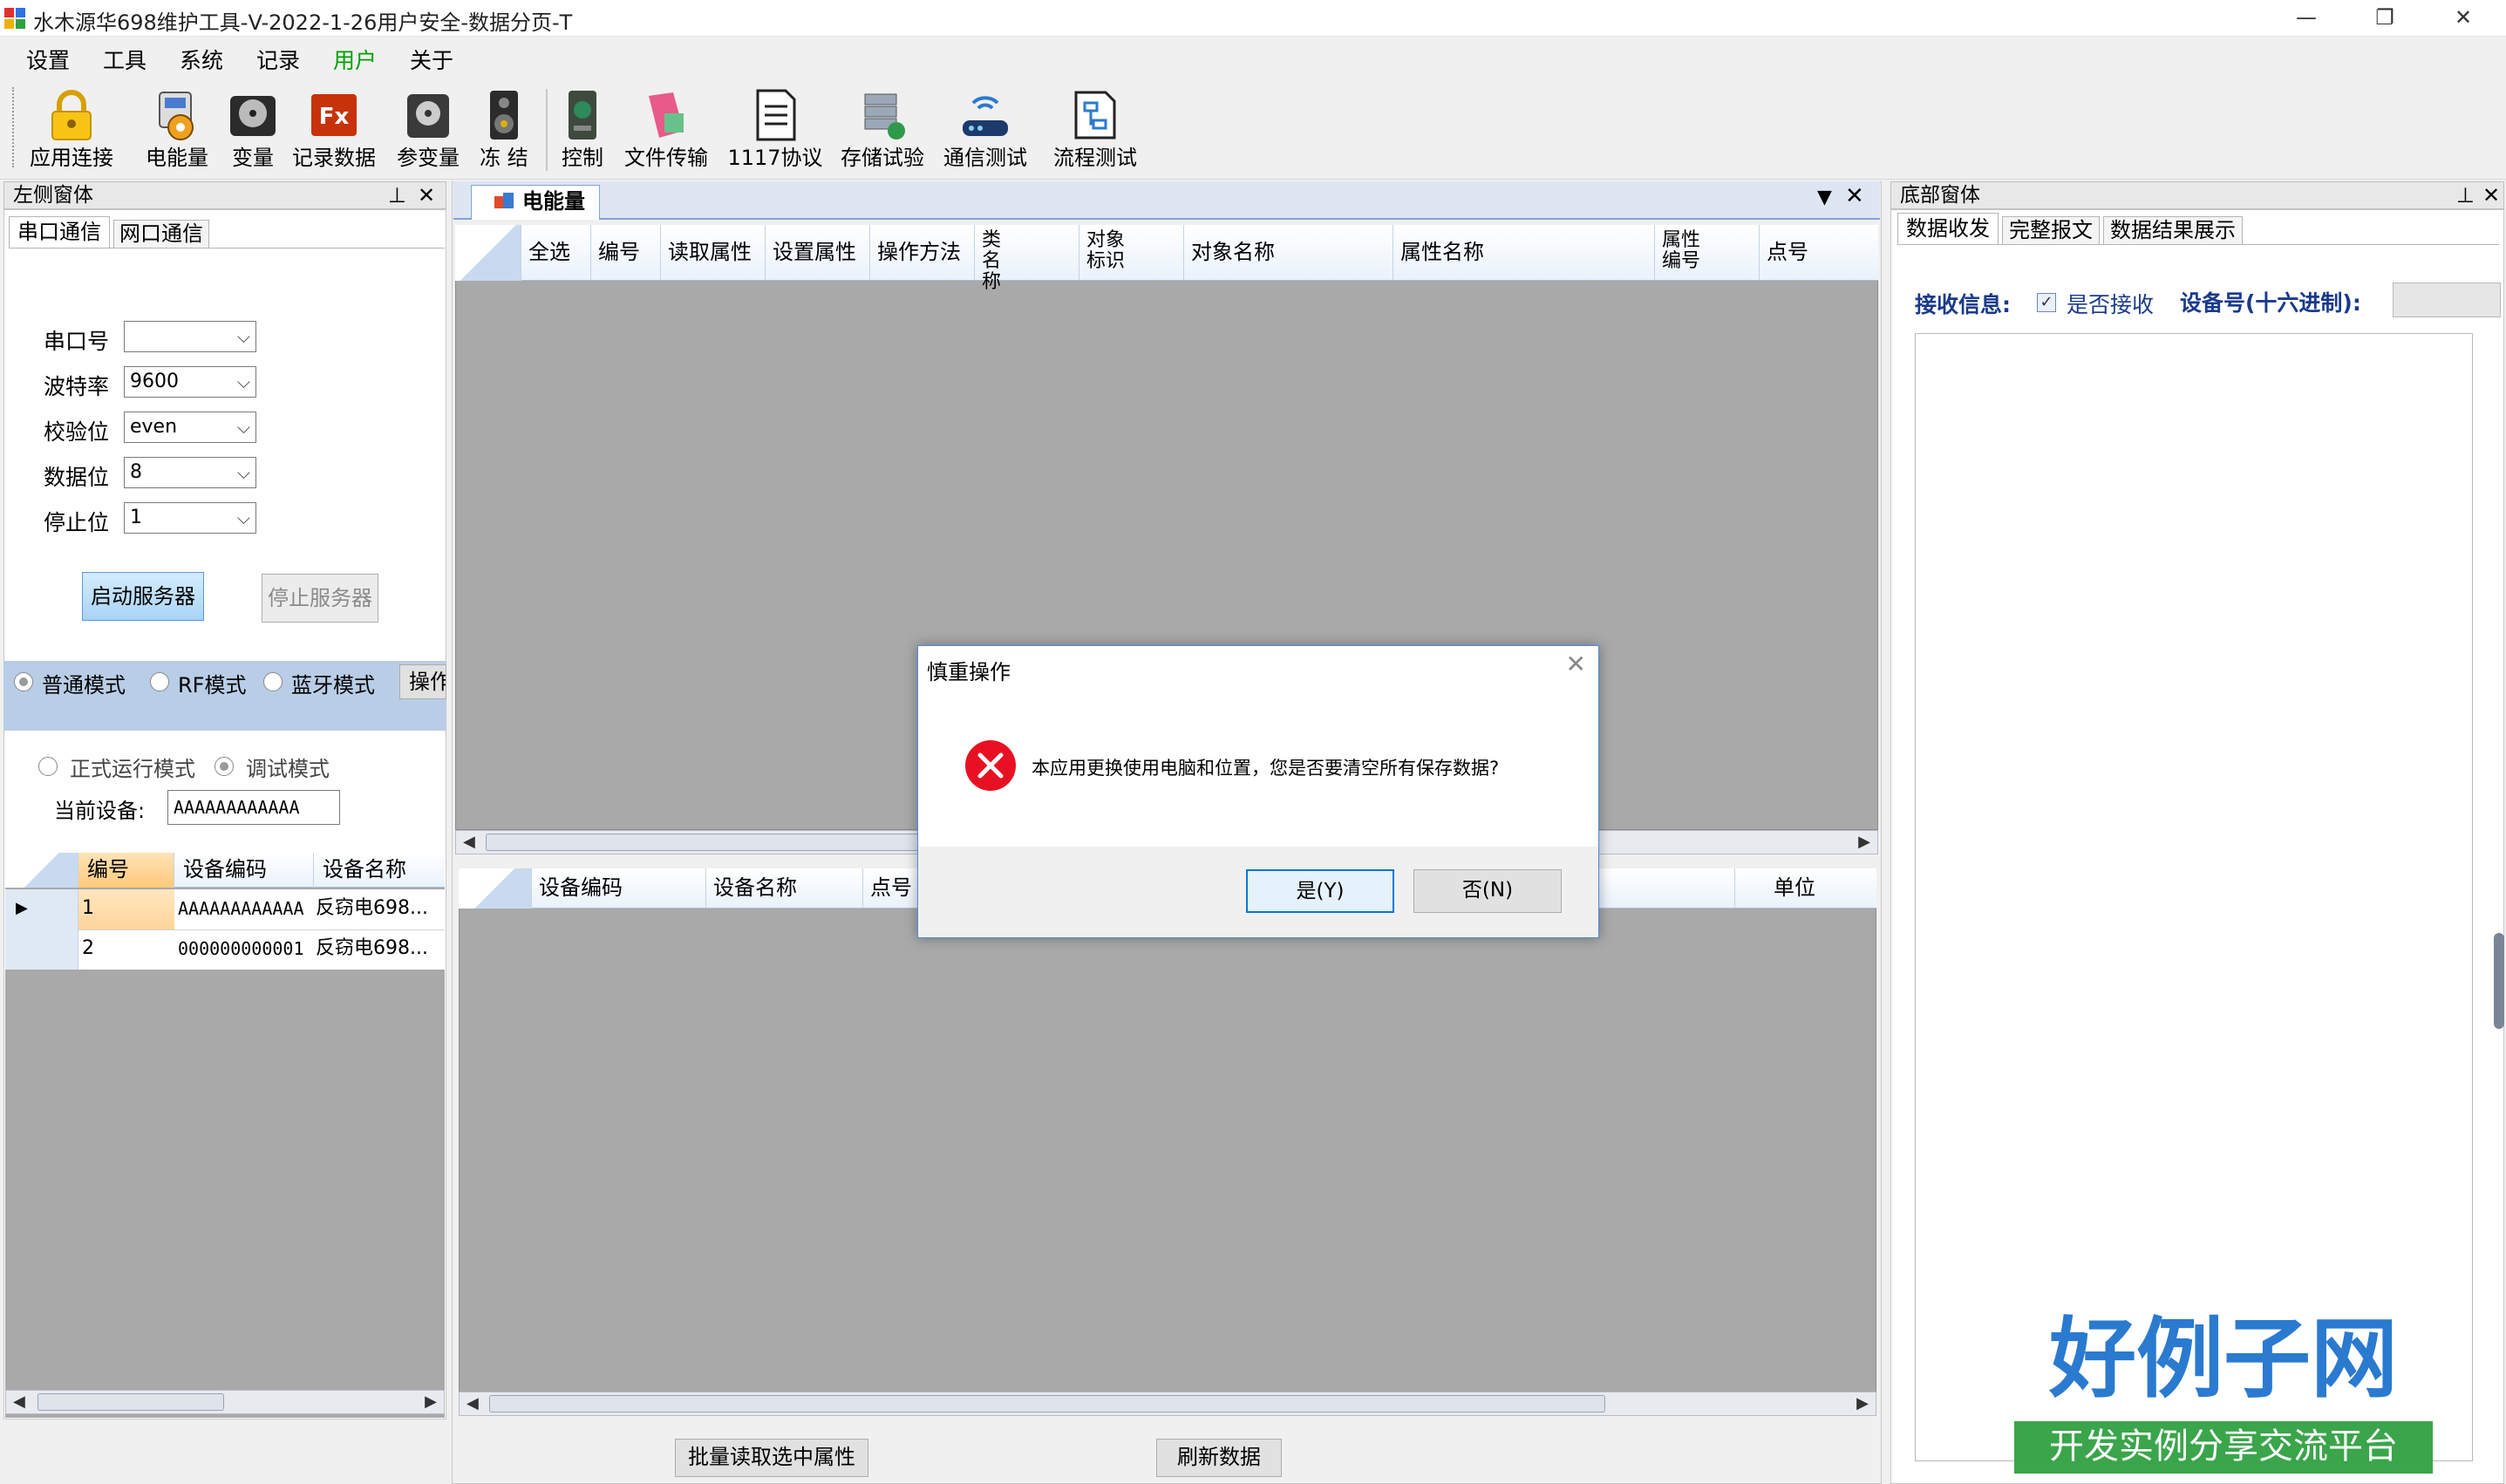 The height and width of the screenshot is (1484, 2506). I want to click on device-hex-label: 设备号(十六进制):, so click(2270, 303).